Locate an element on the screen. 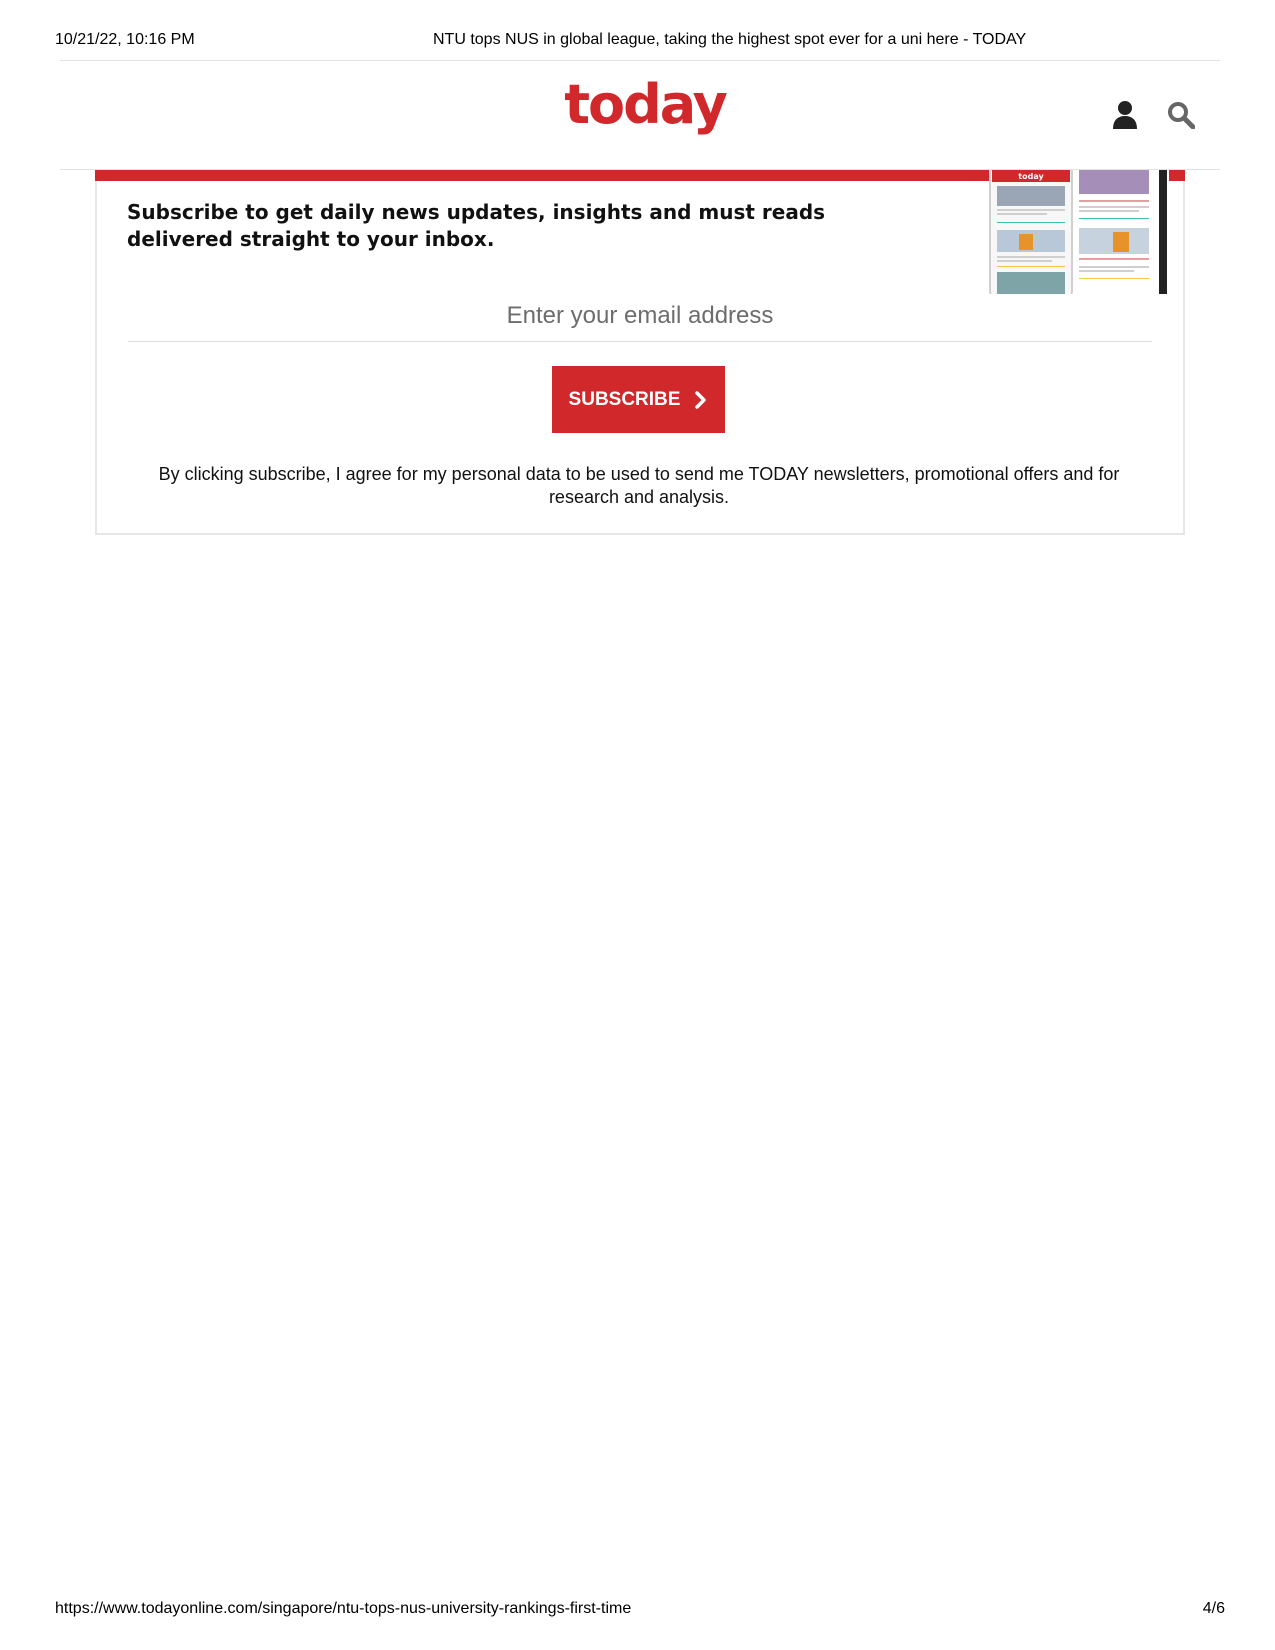 Image resolution: width=1275 pixels, height=1650 pixels. subscribe-button: SUBSCRIBE is located at coordinates (638, 399).